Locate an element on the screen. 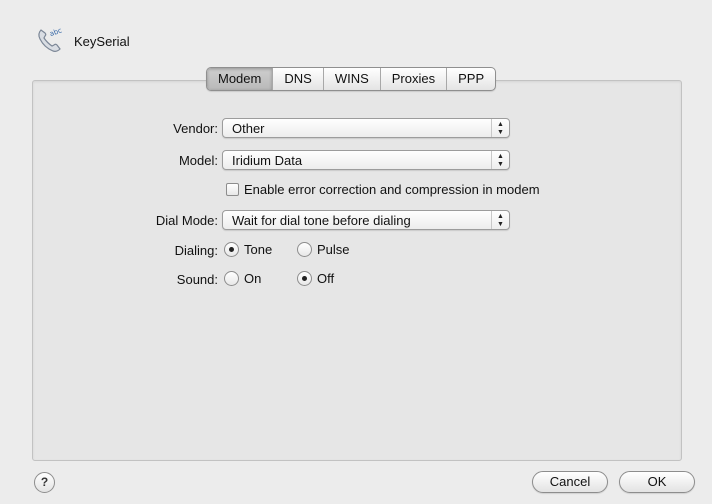 This screenshot has width=712, height=504. dial-mode-label: Dial Mode: is located at coordinates (186, 220).